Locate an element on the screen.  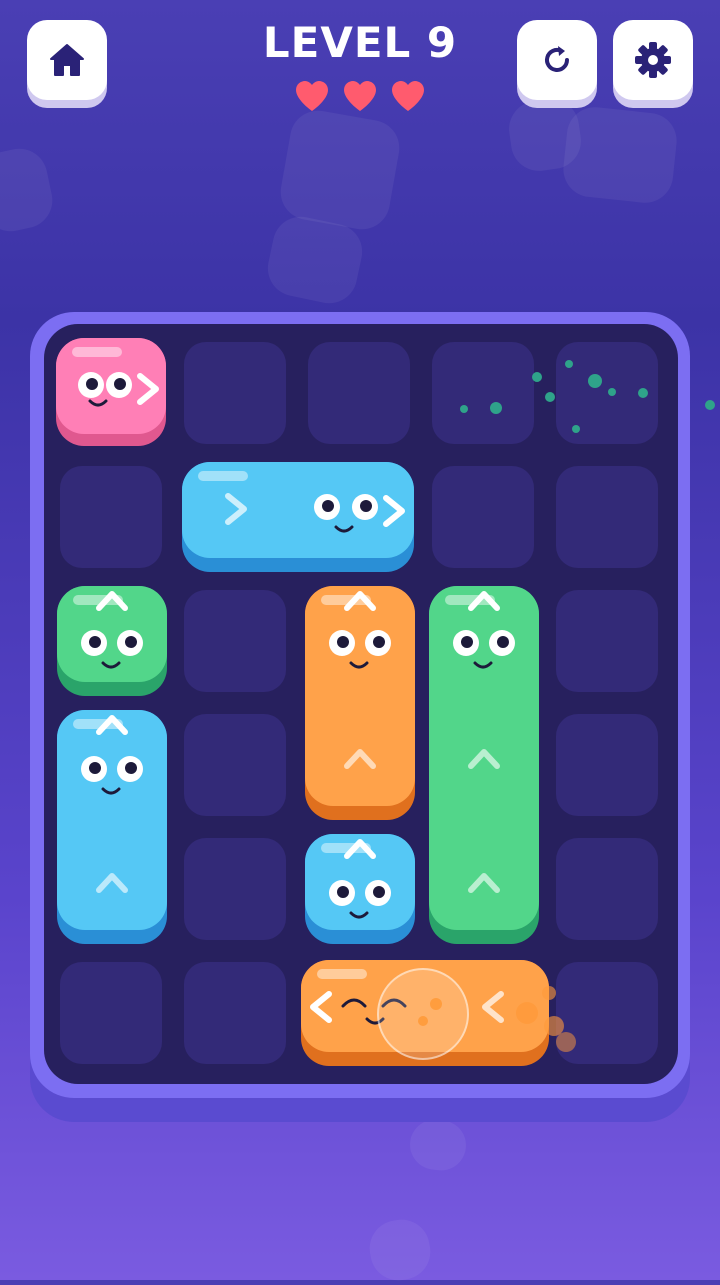
settings-button is located at coordinates (653, 60).